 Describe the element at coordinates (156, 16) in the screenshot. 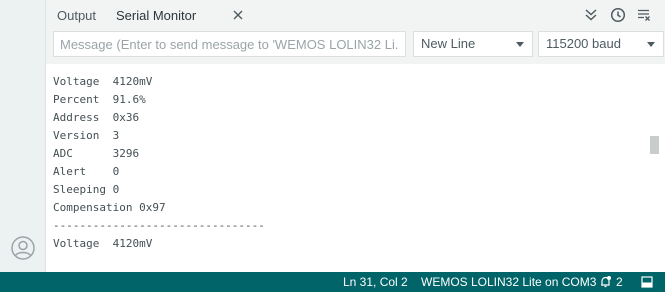

I see `tab-serial-monitor: Serial Monitor` at that location.